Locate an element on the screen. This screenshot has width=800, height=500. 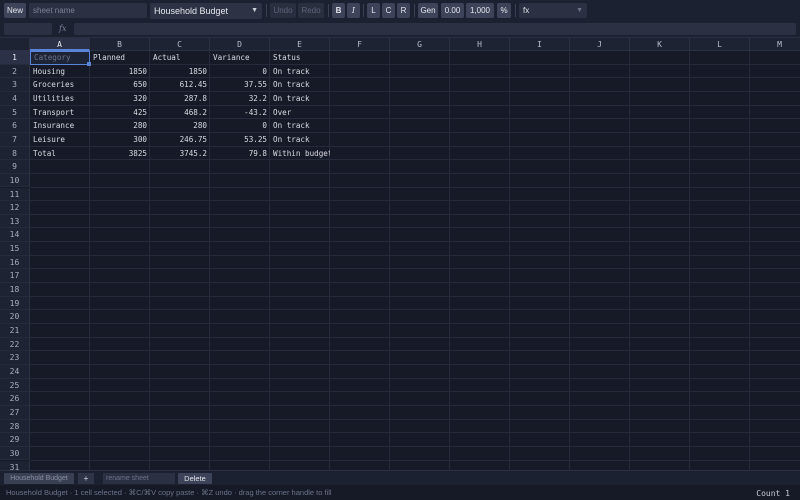
column-header-a: A is located at coordinates (60, 44).